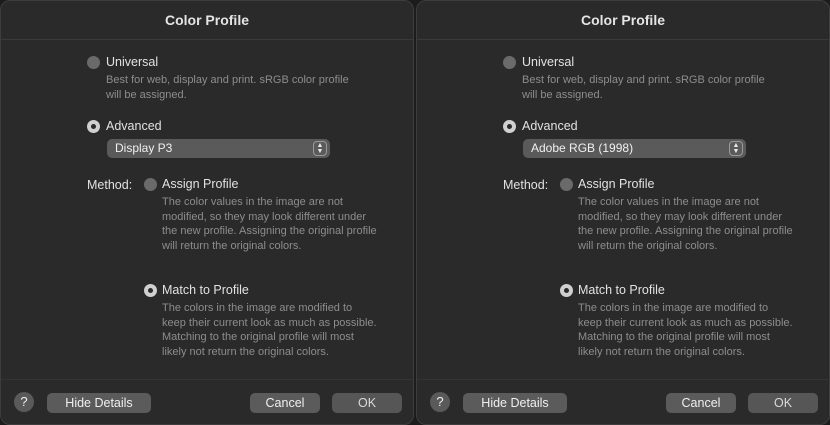 The image size is (830, 425). I want to click on profile-select-value: Adobe RGB (1998), so click(582, 148).